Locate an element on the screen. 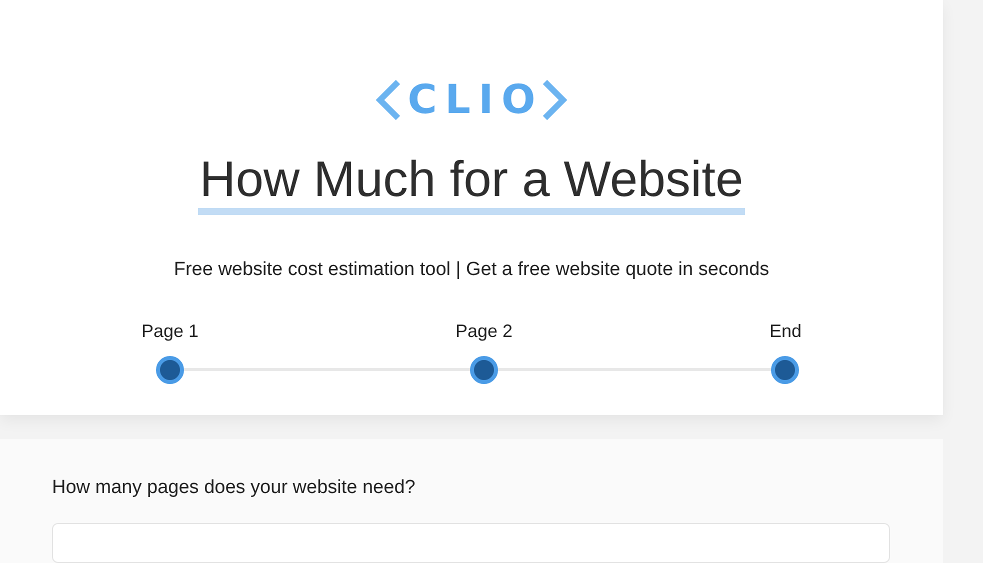  step-label: Page 2 is located at coordinates (484, 331).